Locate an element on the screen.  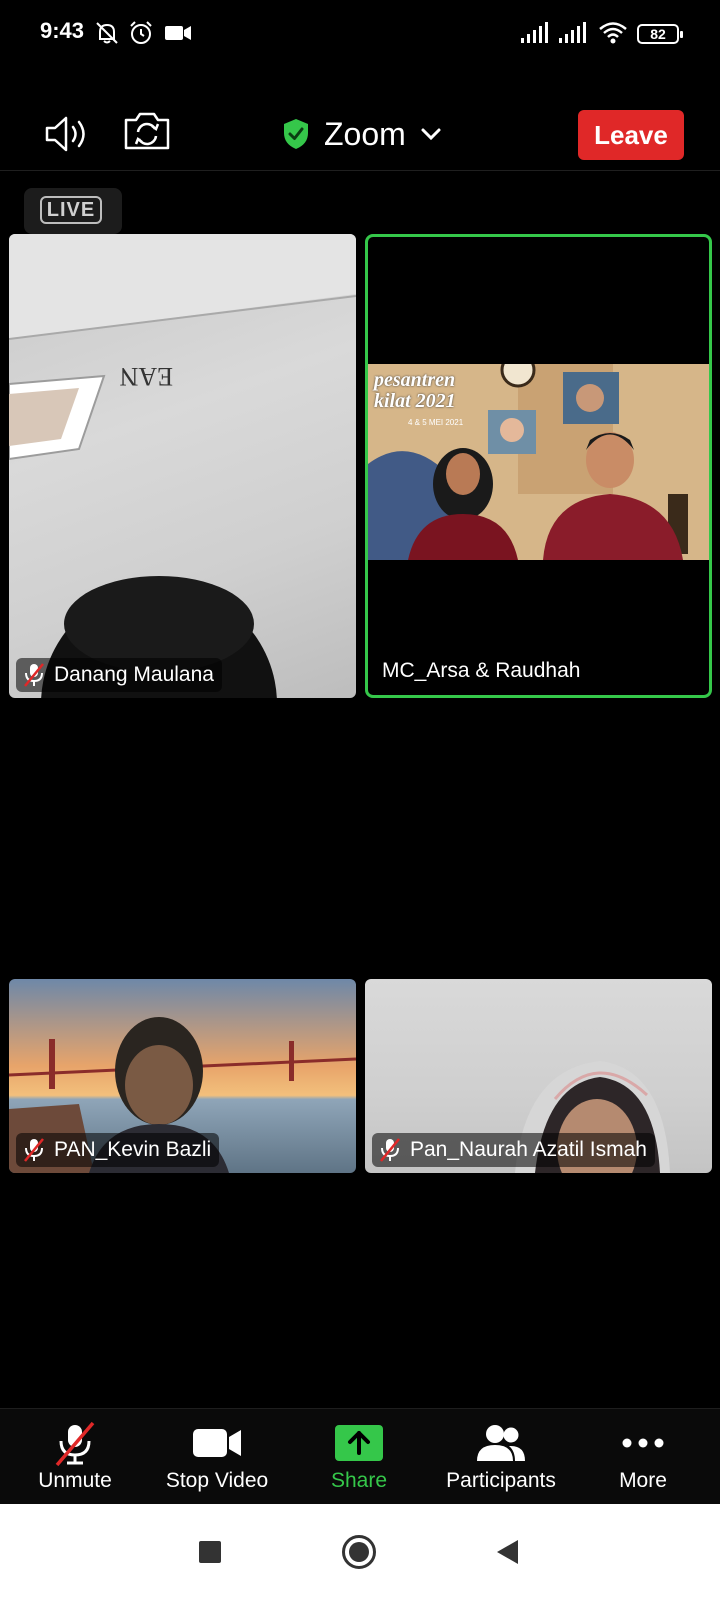
share-screen-icon is located at coordinates (359, 1443).